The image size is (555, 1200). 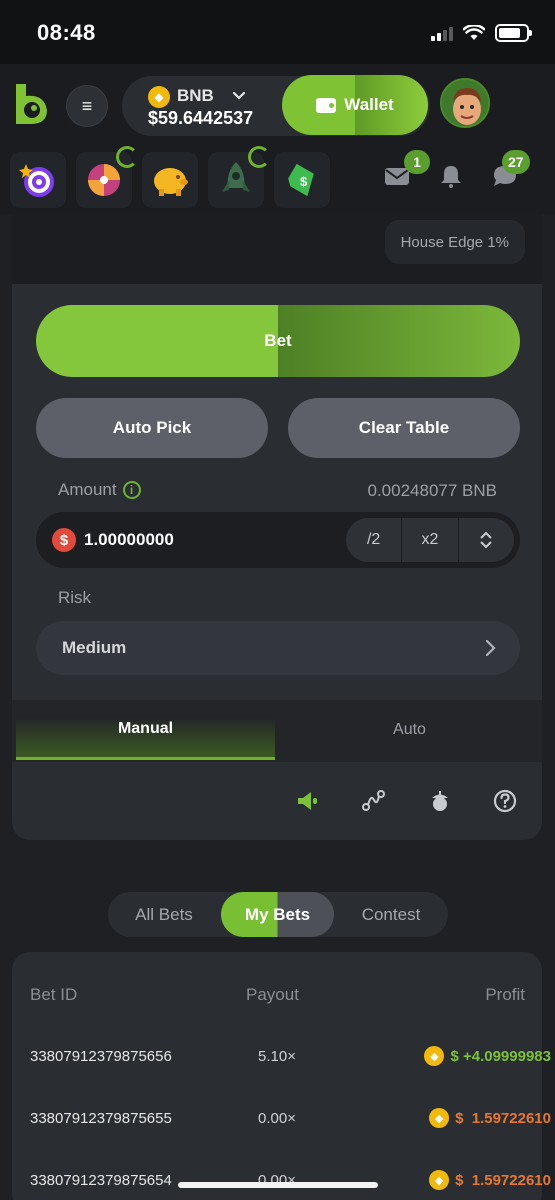 I want to click on amount-label: Amount i, so click(x=99, y=490).